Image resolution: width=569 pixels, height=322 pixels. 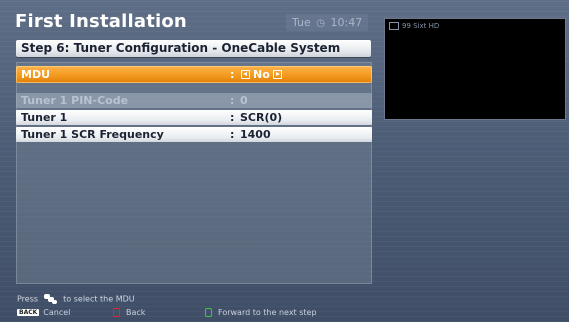 What do you see at coordinates (277, 74) in the screenshot?
I see `arrow-right-icon` at bounding box center [277, 74].